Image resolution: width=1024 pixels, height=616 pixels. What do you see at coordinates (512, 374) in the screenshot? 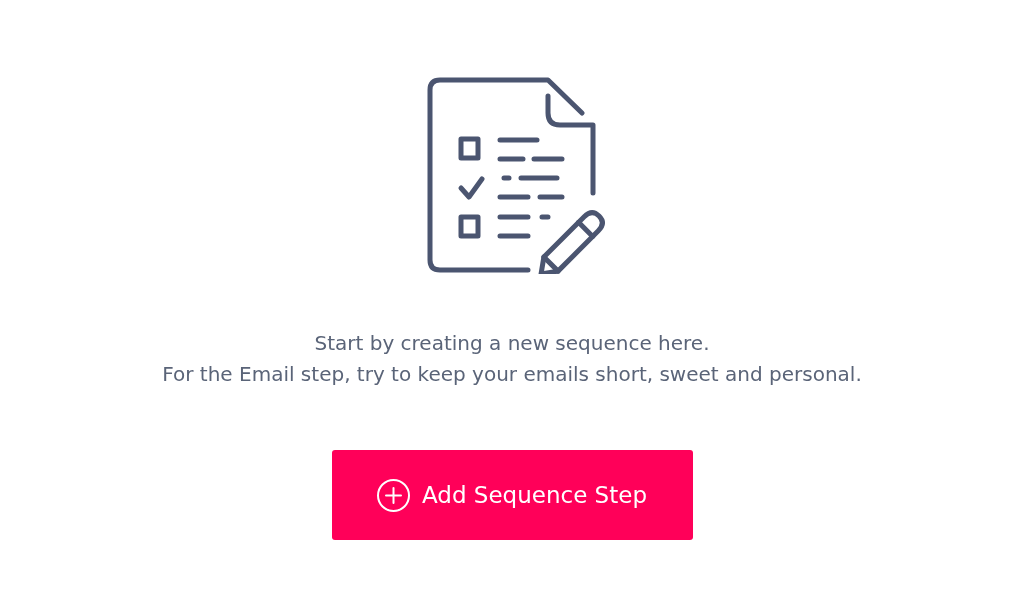
I see `instruction-text: For the Email step, try to keep your emails short, sweet and personal.` at bounding box center [512, 374].